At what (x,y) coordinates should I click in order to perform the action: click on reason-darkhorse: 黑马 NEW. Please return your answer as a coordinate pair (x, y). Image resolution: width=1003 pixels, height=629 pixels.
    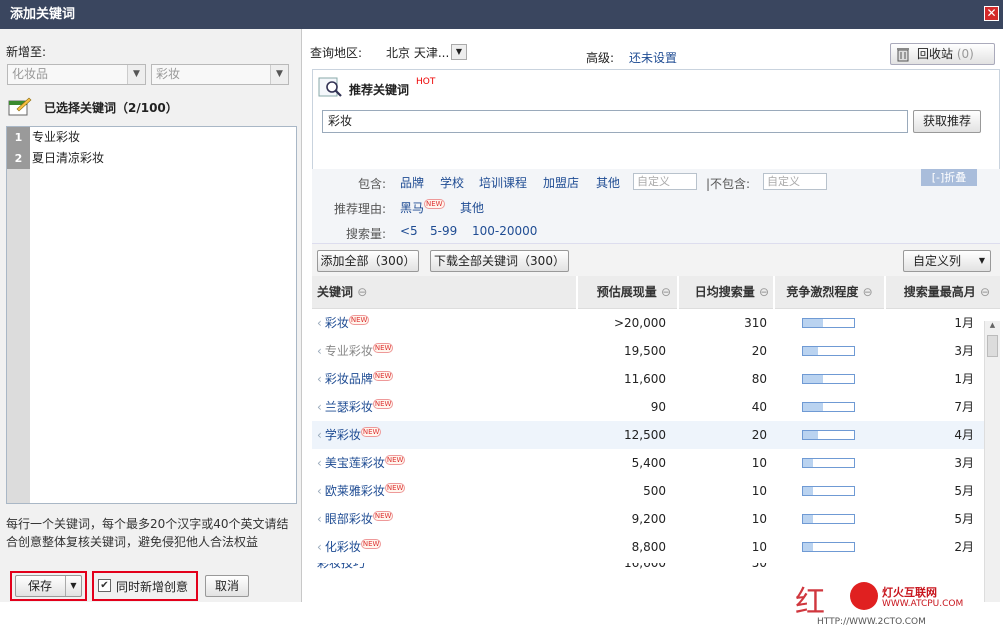
    Looking at the image, I should click on (422, 207).